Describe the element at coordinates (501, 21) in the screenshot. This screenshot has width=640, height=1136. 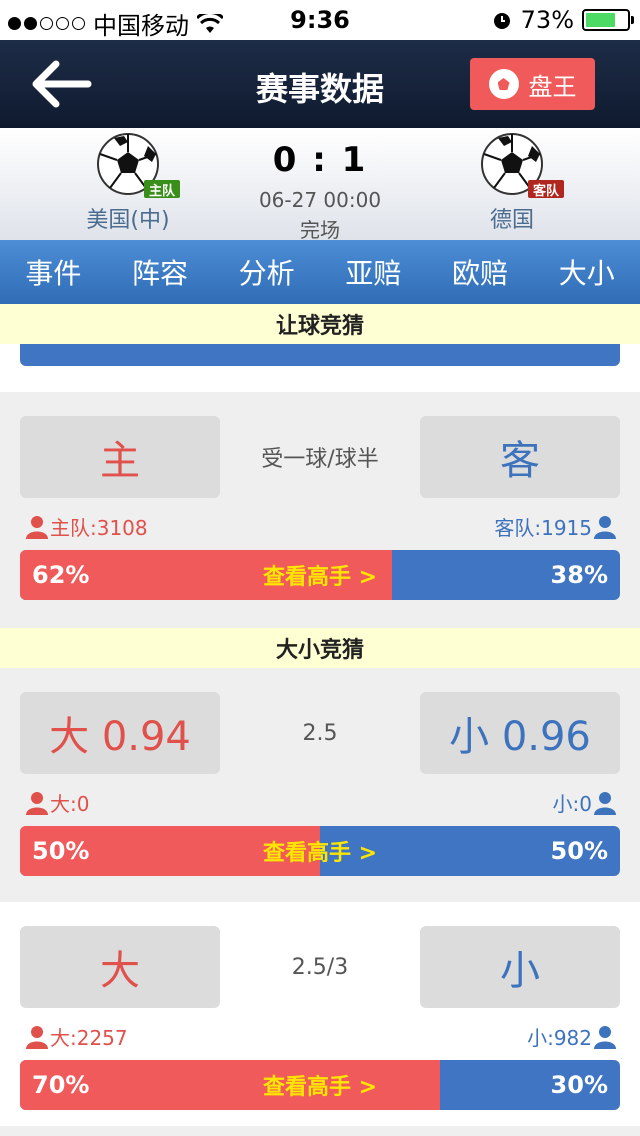
I see `alarm-icon` at that location.